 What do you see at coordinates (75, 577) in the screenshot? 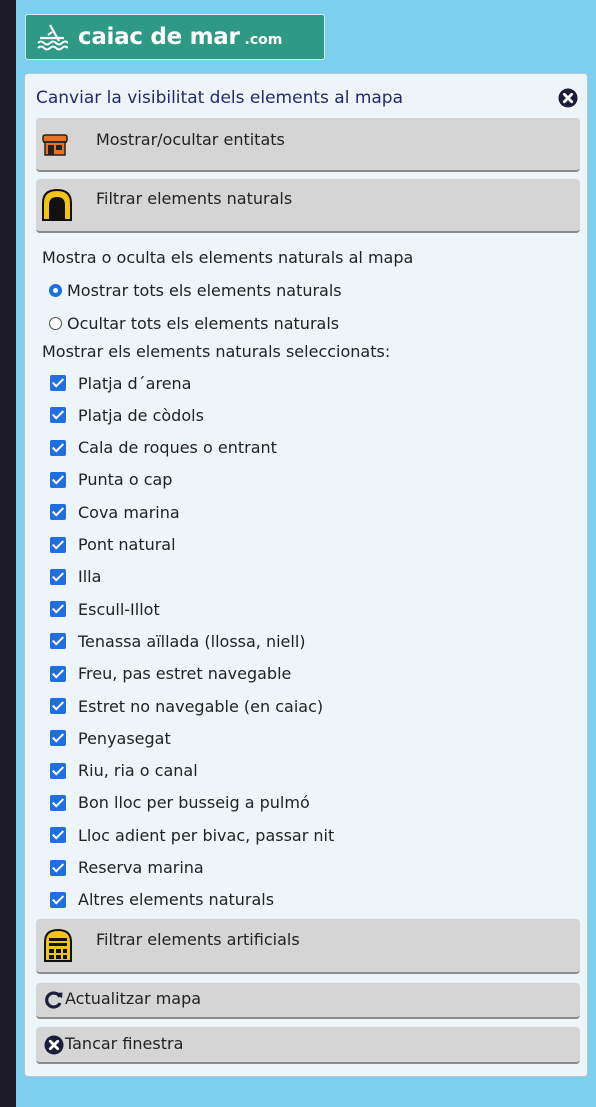
I see `natural-element-option: Illa` at bounding box center [75, 577].